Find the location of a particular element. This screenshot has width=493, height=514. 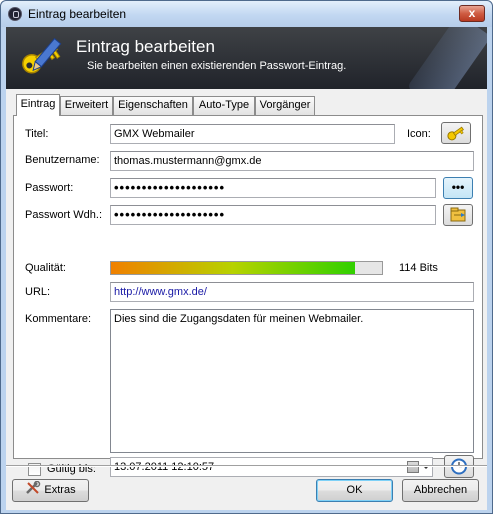

quality-bar-fill is located at coordinates (233, 268).